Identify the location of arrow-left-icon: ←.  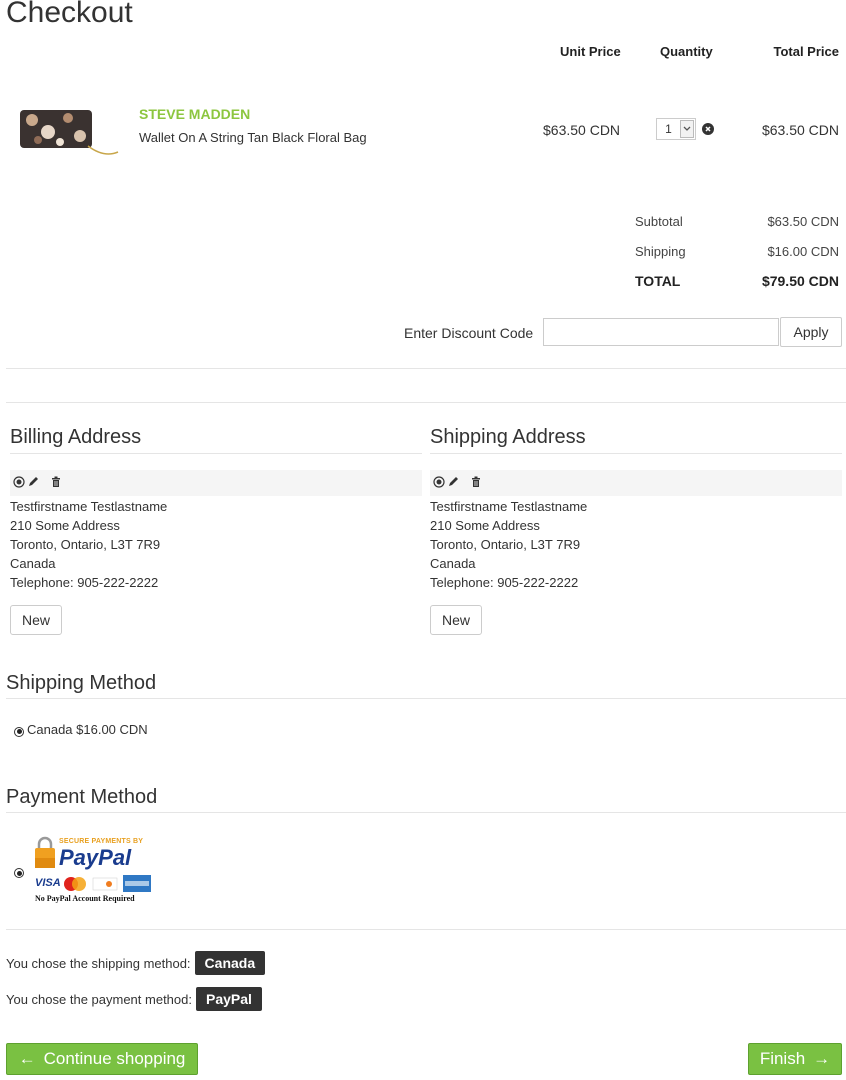
(27, 1058).